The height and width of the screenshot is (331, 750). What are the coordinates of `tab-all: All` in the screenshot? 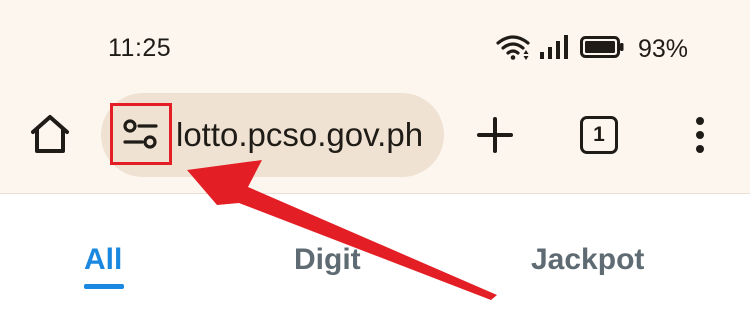 It's located at (103, 260).